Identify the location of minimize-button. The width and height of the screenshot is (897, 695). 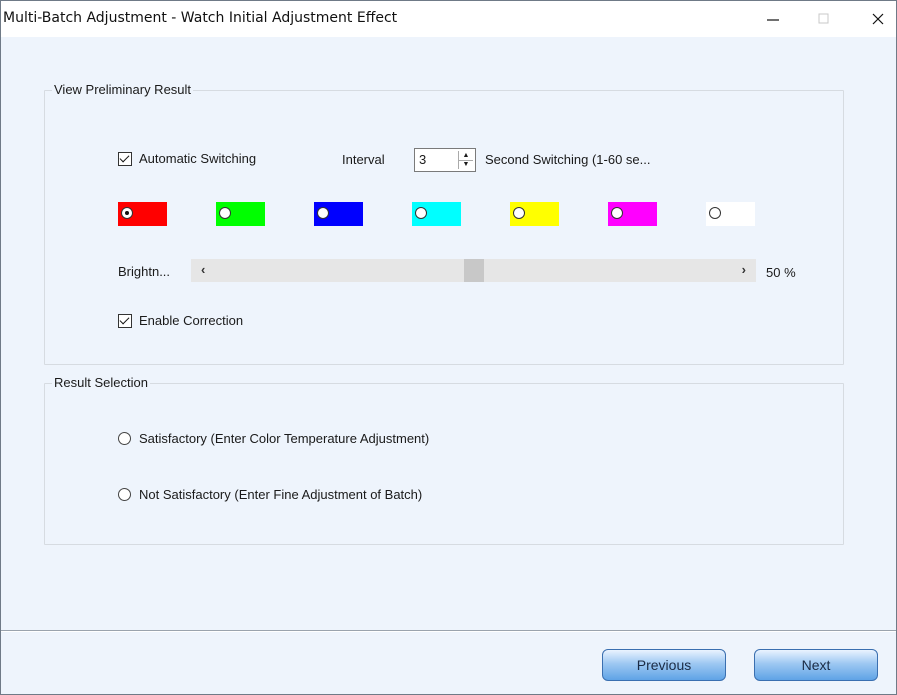
(773, 19).